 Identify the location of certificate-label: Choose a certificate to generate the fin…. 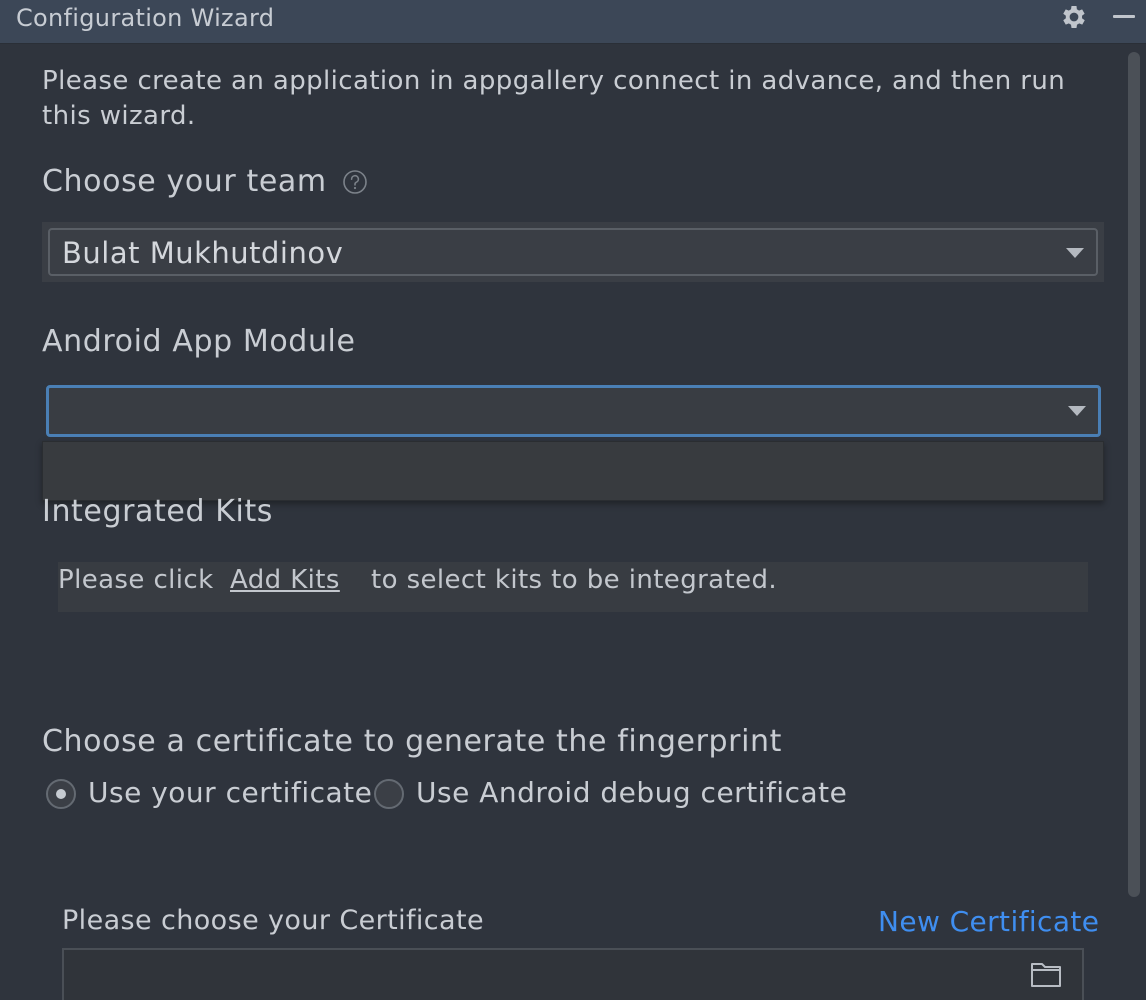
(412, 741).